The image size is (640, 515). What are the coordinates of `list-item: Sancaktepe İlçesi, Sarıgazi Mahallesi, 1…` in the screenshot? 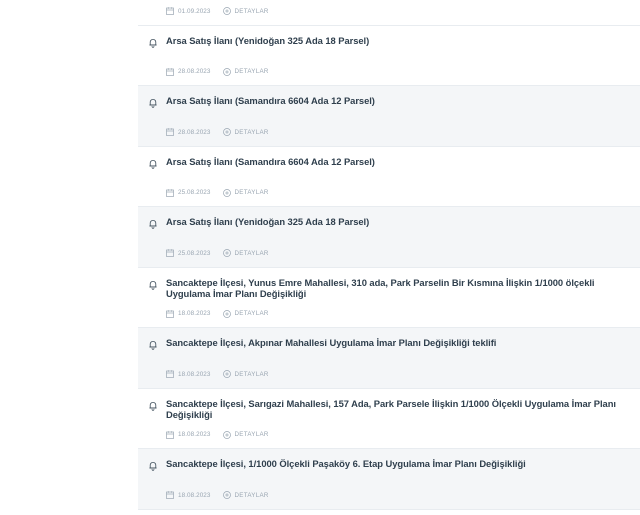 It's located at (389, 418).